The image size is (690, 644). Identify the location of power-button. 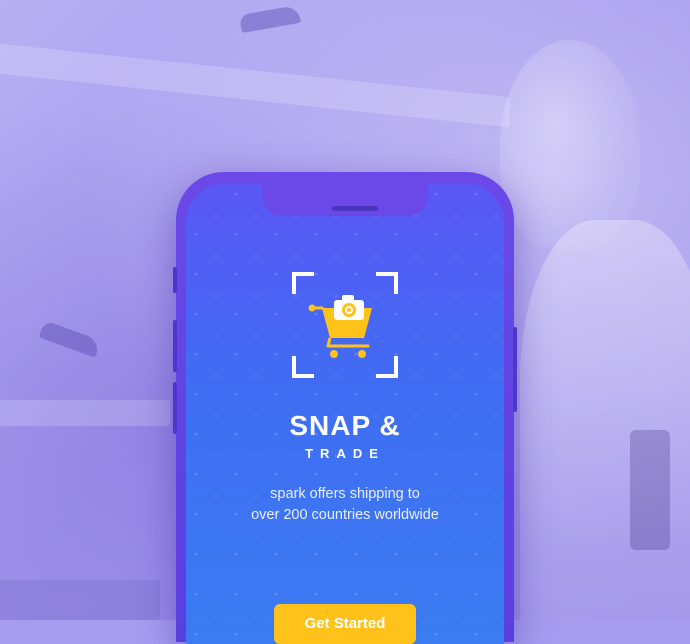
(515, 369).